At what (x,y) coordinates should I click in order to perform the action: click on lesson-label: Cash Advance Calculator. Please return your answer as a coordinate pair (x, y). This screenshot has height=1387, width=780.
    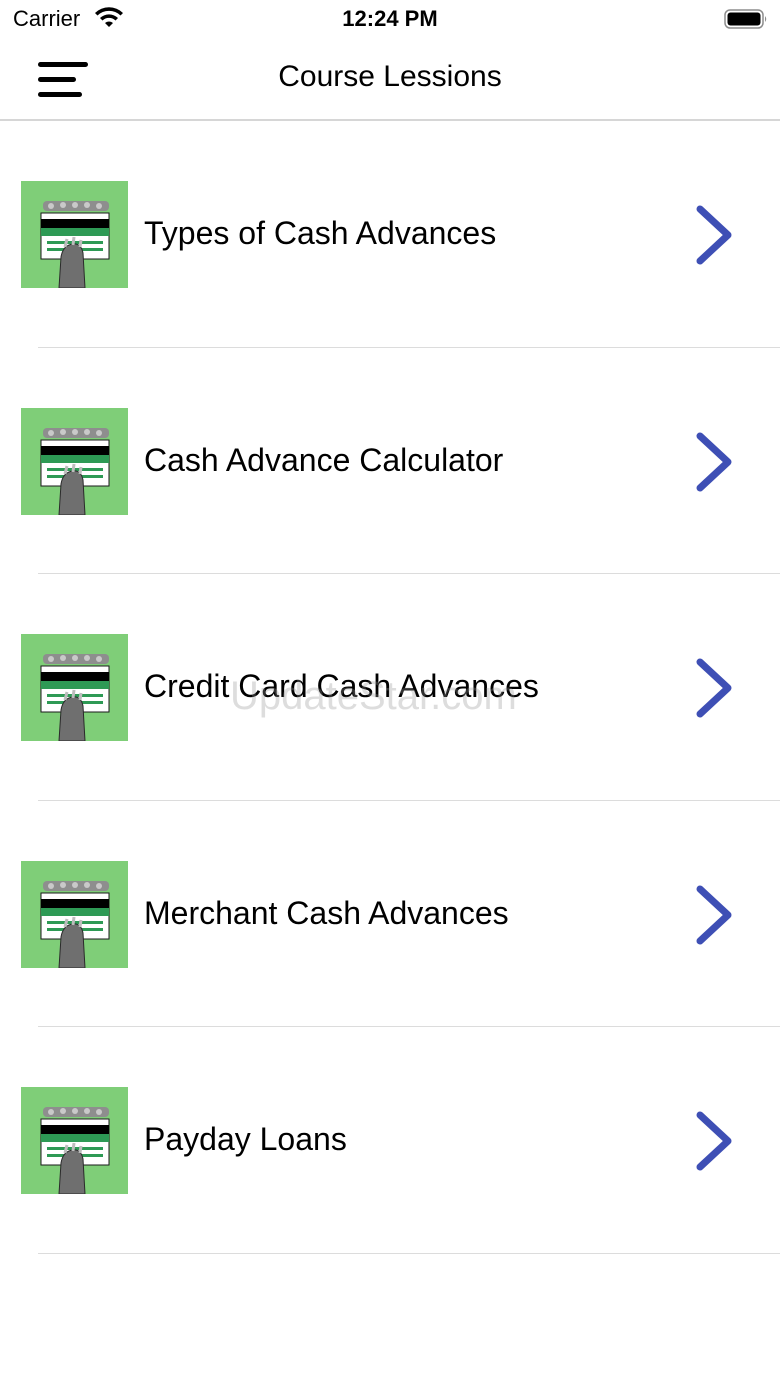
    Looking at the image, I should click on (324, 459).